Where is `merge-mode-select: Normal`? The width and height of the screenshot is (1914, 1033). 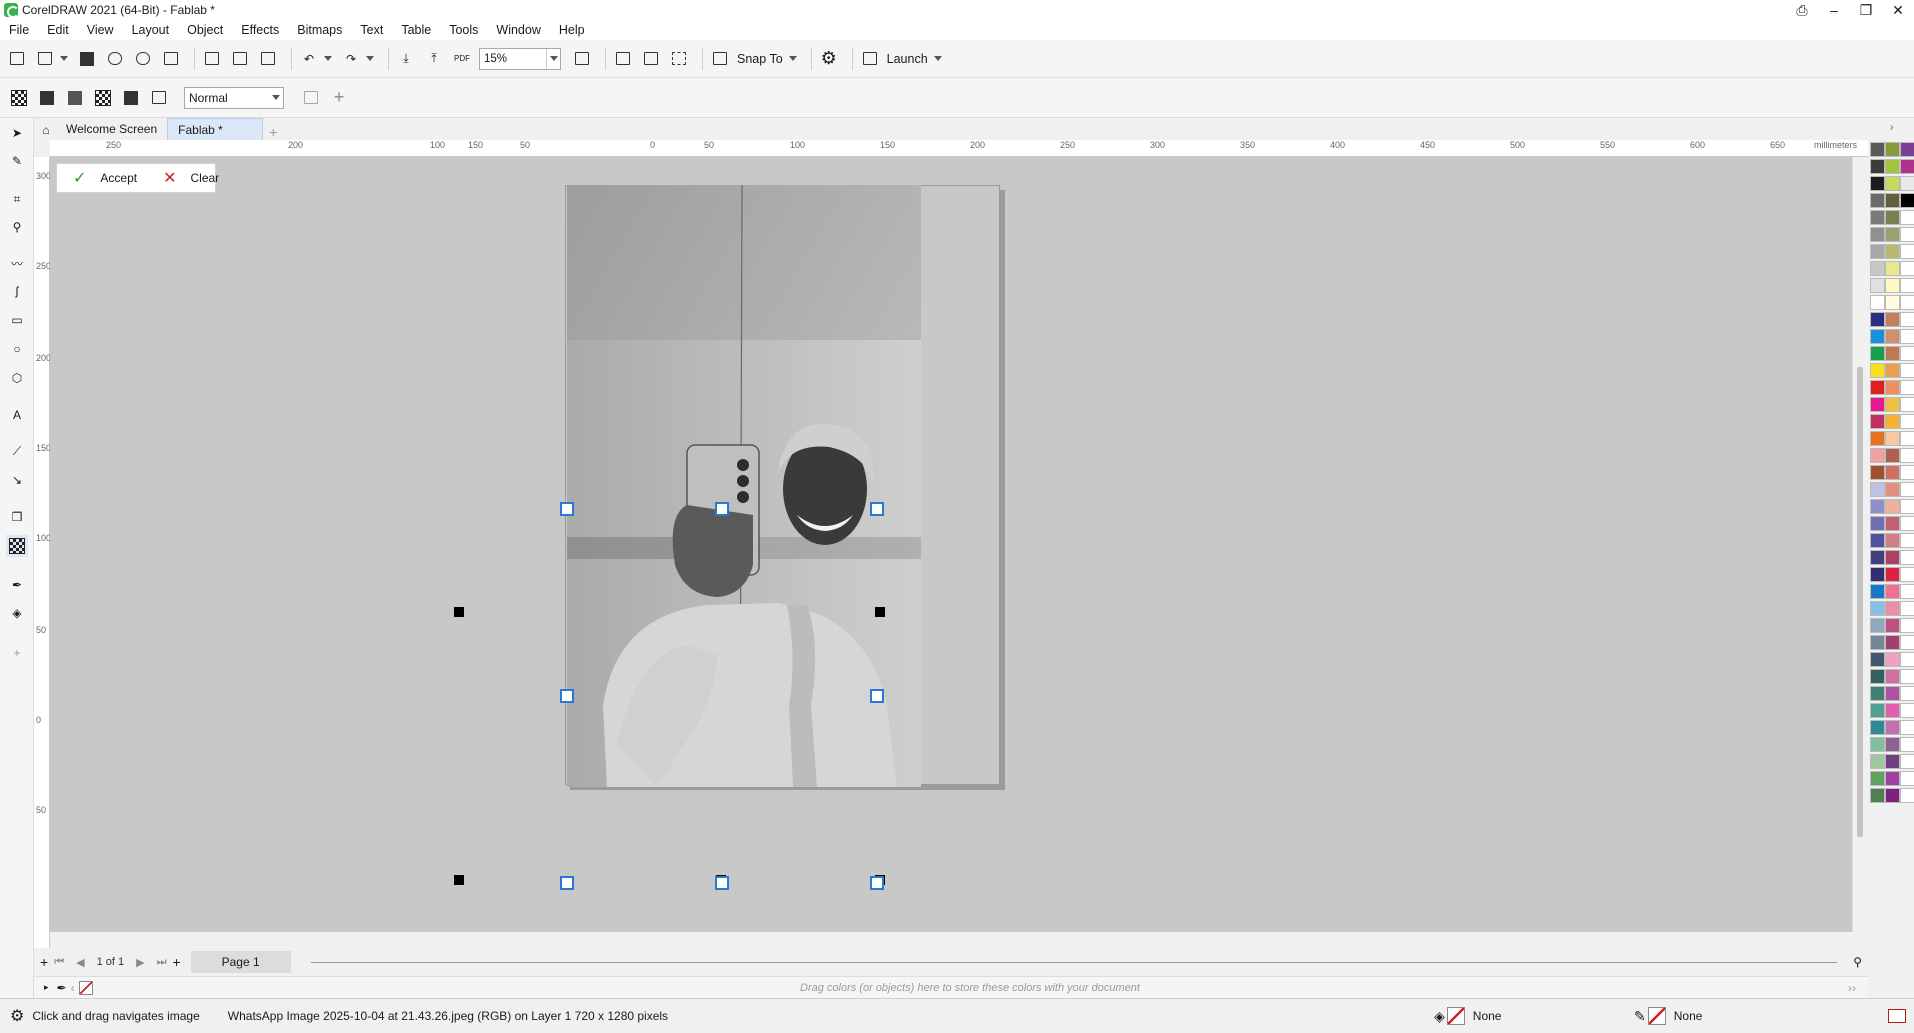 merge-mode-select: Normal is located at coordinates (234, 97).